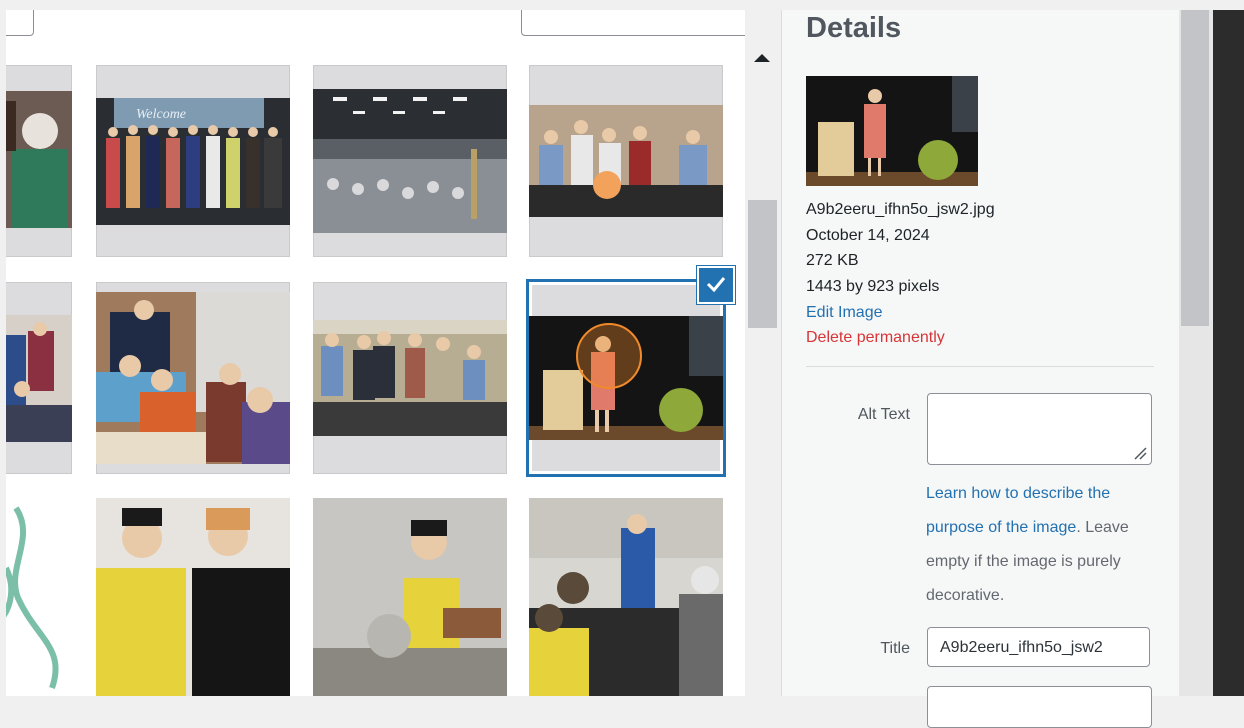 The image size is (1244, 728). I want to click on details-scroll-thumb, so click(1195, 168).